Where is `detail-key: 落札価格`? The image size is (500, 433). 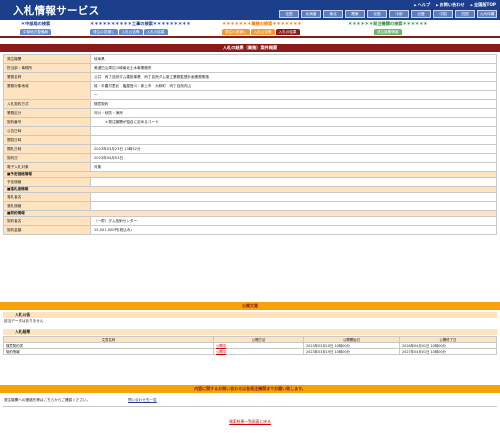 detail-key: 落札価格 is located at coordinates (47, 206).